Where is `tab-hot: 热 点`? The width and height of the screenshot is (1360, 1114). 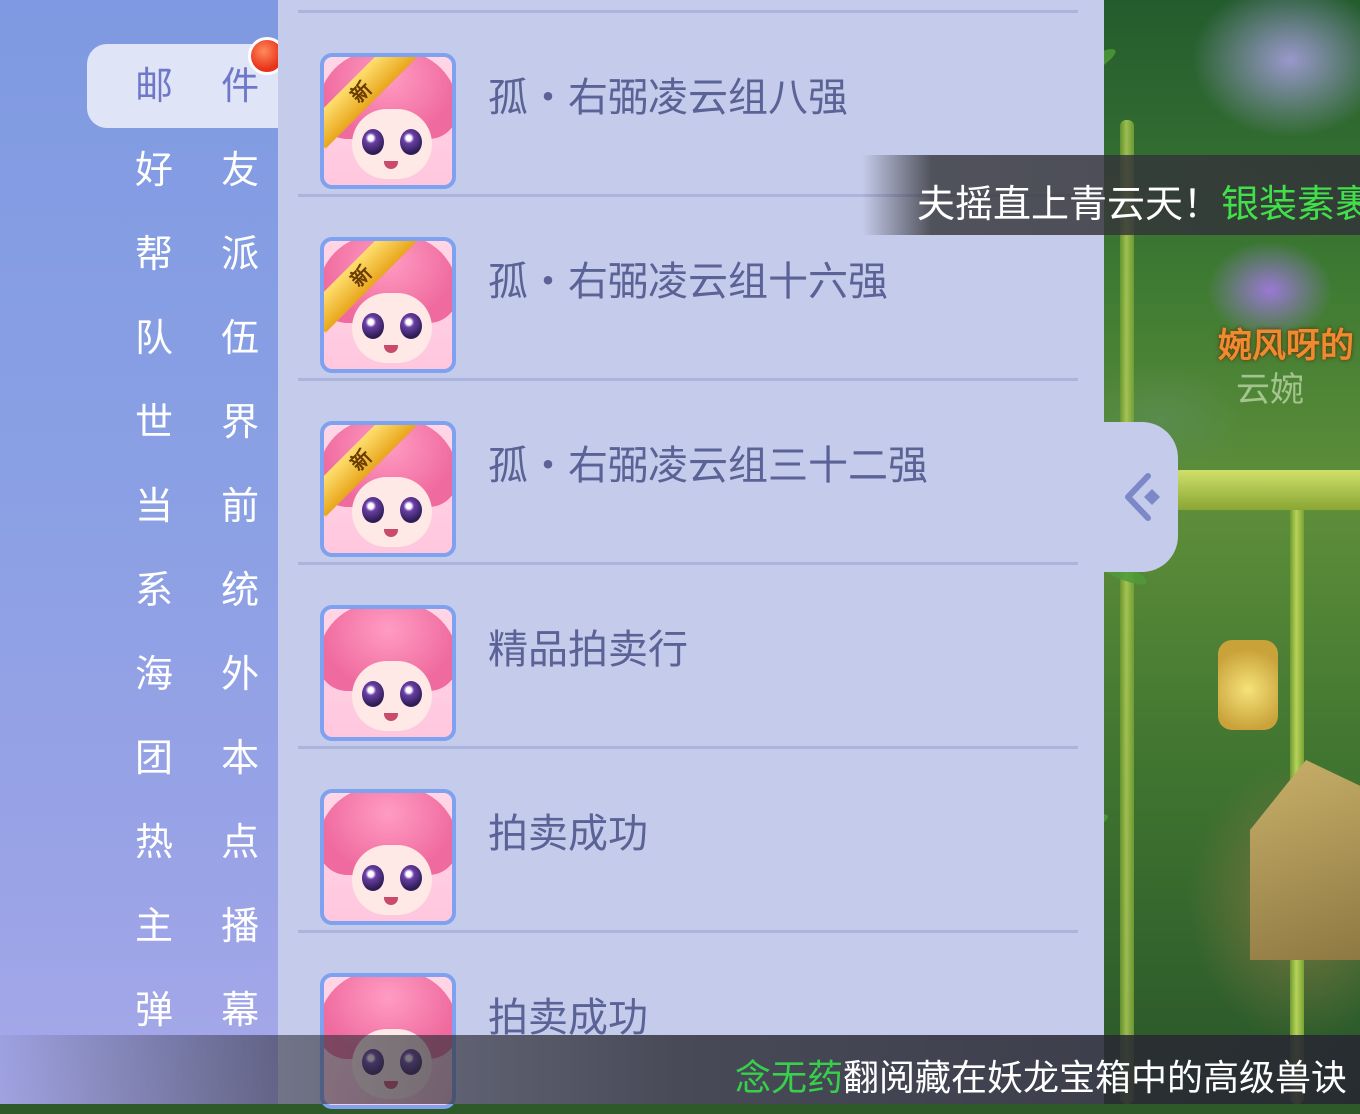 tab-hot: 热 点 is located at coordinates (182, 842).